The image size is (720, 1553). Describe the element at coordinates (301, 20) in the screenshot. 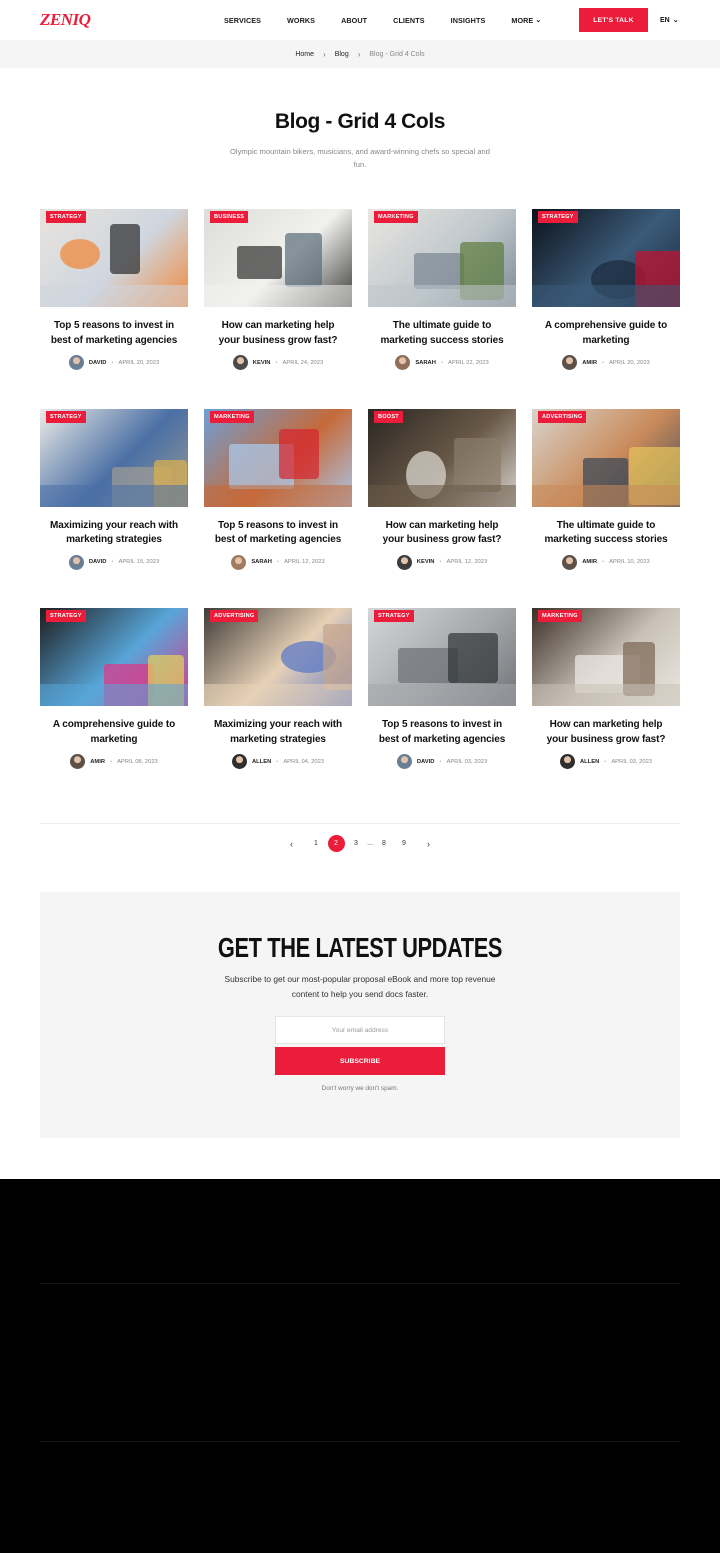

I see `nav-works: WORKS` at that location.